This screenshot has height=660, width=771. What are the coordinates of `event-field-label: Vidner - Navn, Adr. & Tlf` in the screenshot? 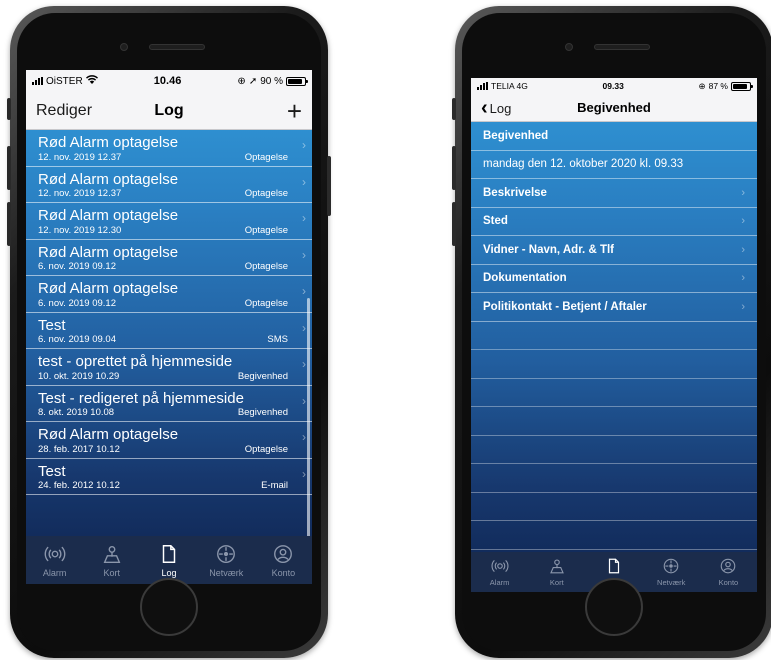 It's located at (548, 249).